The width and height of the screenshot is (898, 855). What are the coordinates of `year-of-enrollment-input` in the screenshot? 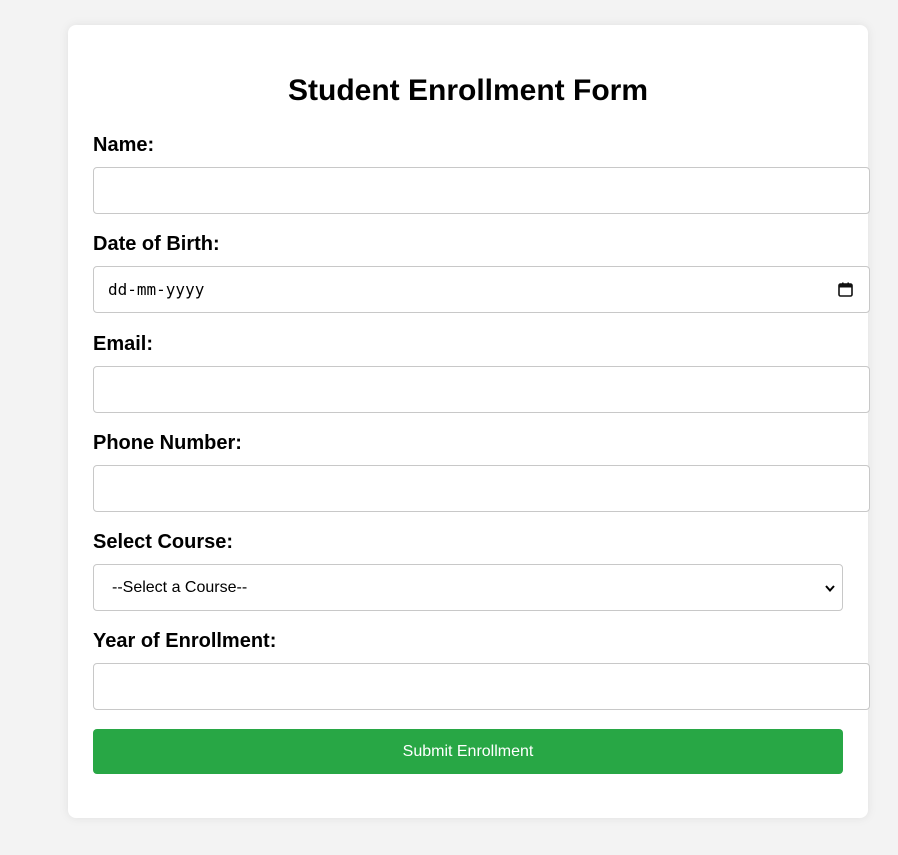 It's located at (481, 686).